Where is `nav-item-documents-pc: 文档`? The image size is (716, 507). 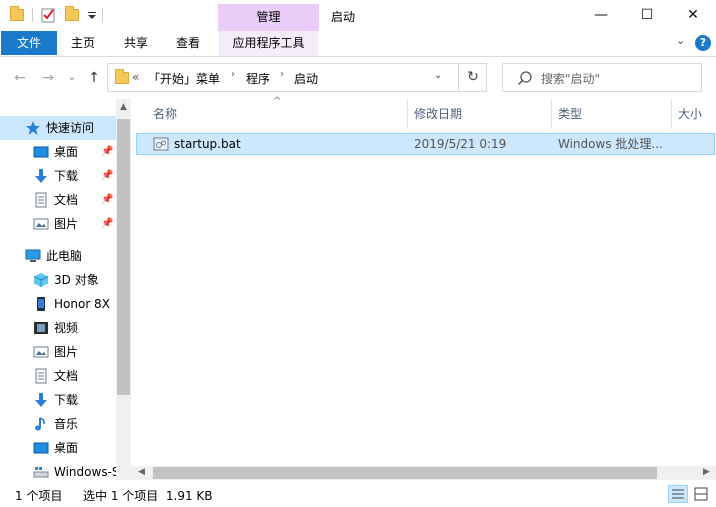
nav-item-documents-pc: 文档 is located at coordinates (58, 376).